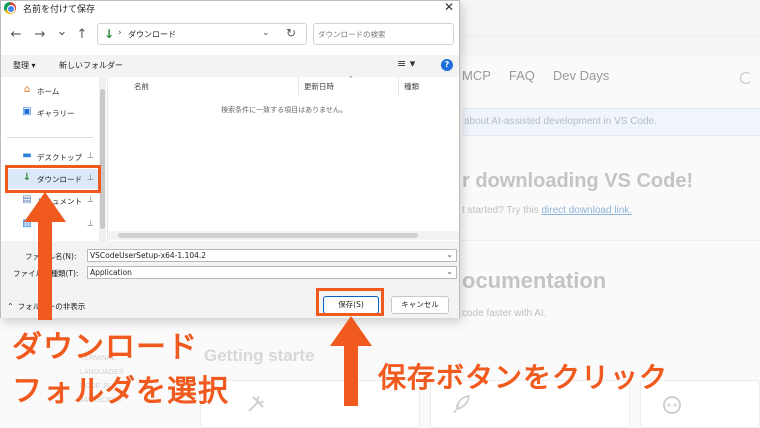 This screenshot has width=760, height=428. I want to click on column-header-date: 更新日時, so click(319, 86).